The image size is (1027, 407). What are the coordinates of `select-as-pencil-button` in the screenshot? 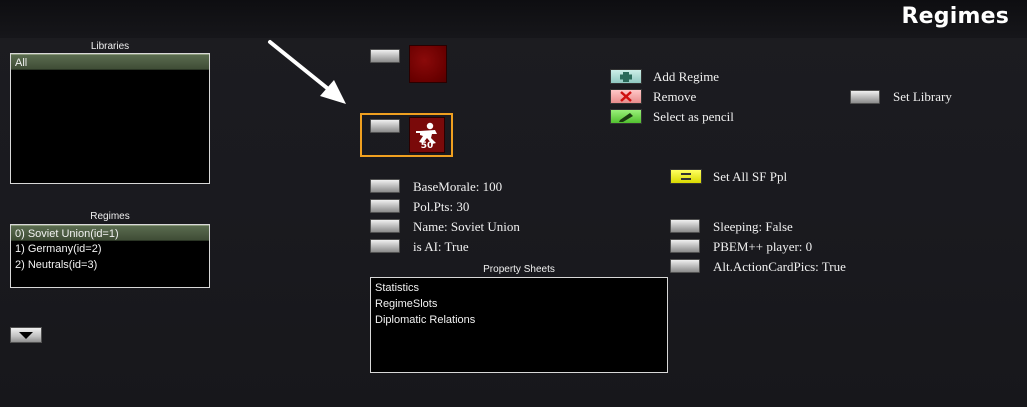 It's located at (626, 116).